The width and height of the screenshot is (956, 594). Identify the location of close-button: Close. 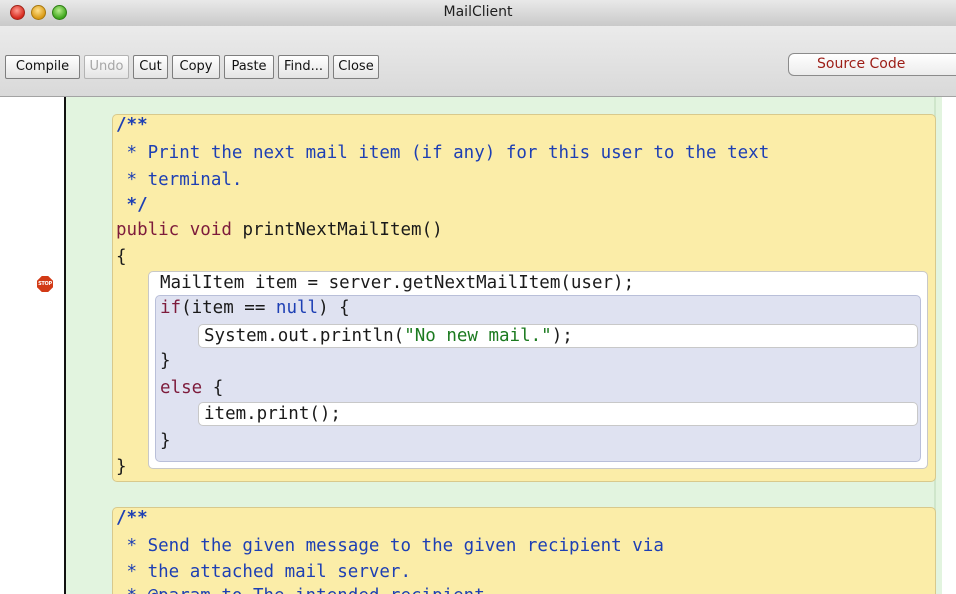
(356, 67).